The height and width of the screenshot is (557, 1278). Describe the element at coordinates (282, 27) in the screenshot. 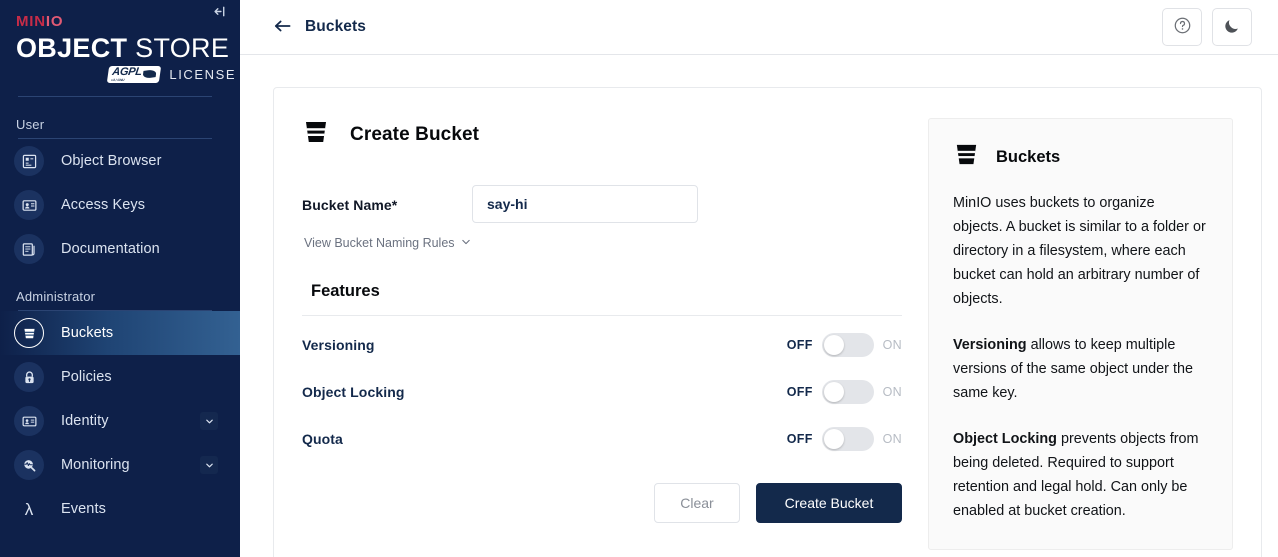

I see `back-arrow-icon` at that location.